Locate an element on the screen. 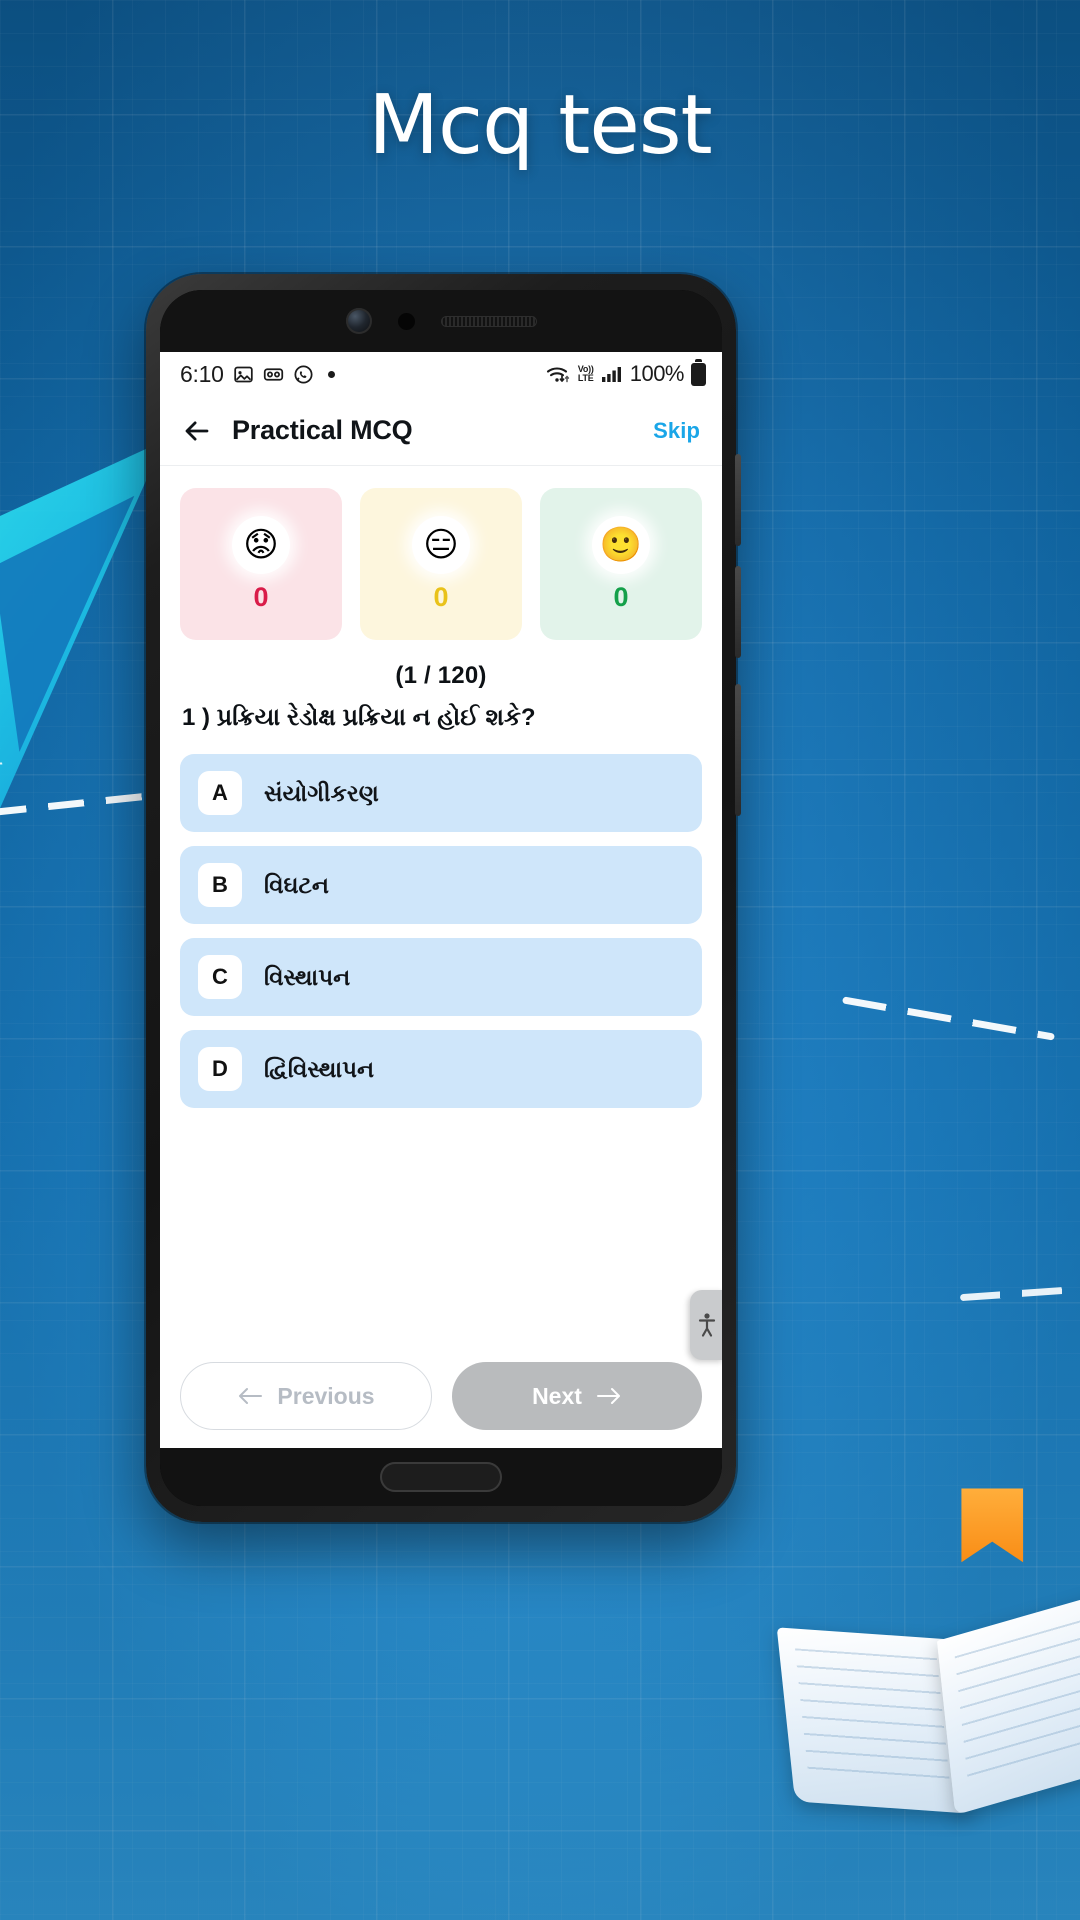 This screenshot has width=1080, height=1920. status-bar-time: 6:10 is located at coordinates (202, 373).